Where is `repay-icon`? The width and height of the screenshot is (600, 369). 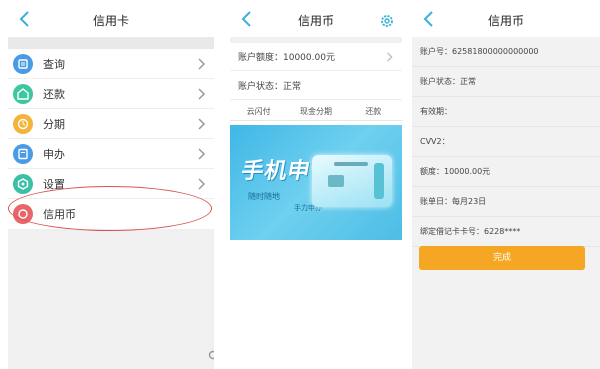
repay-icon is located at coordinates (23, 93).